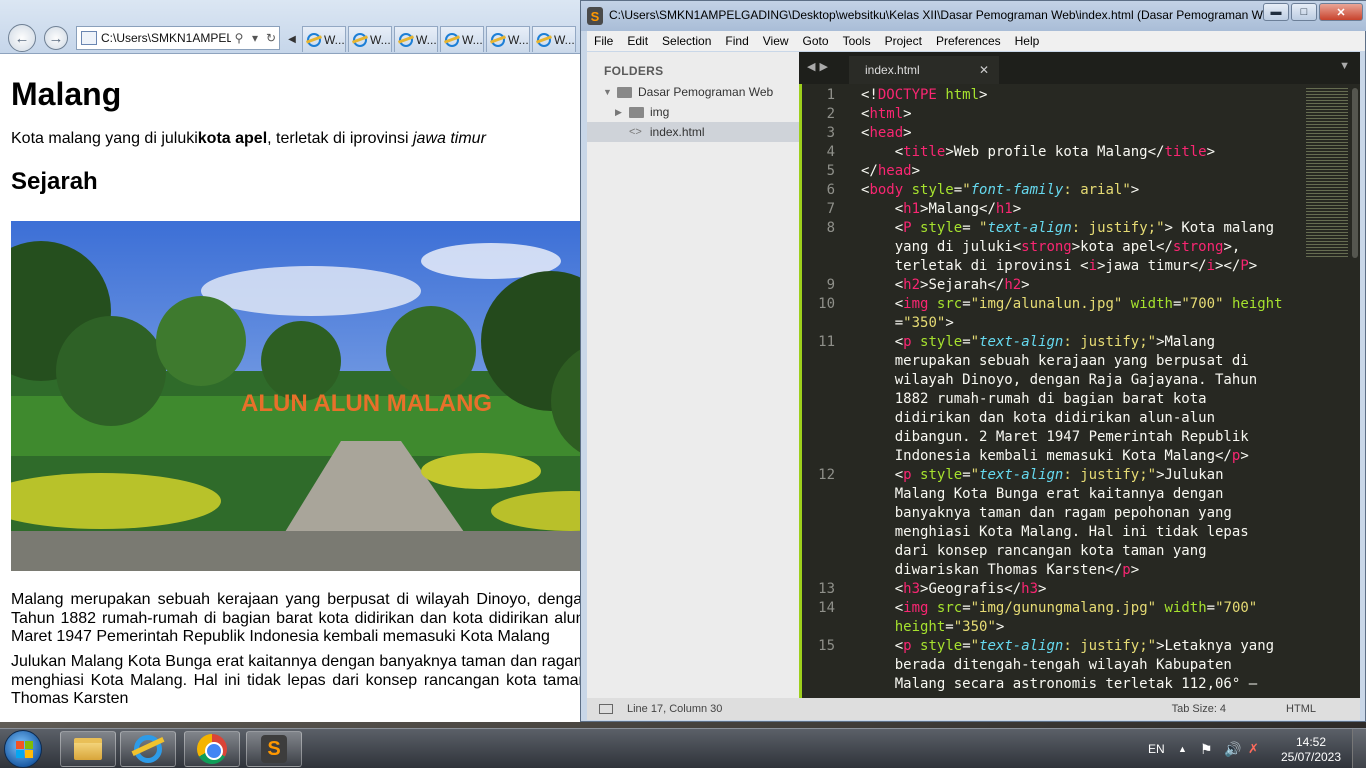 Image resolution: width=1366 pixels, height=768 pixels. I want to click on tab-size: Tab Size: 4, so click(1199, 709).